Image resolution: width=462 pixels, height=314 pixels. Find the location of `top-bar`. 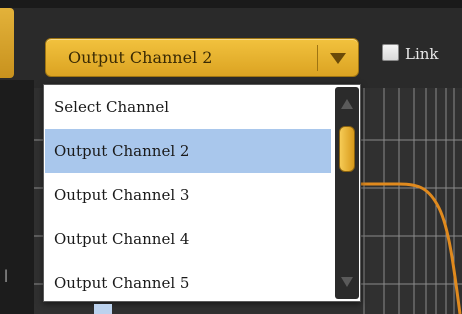

top-bar is located at coordinates (231, 4).